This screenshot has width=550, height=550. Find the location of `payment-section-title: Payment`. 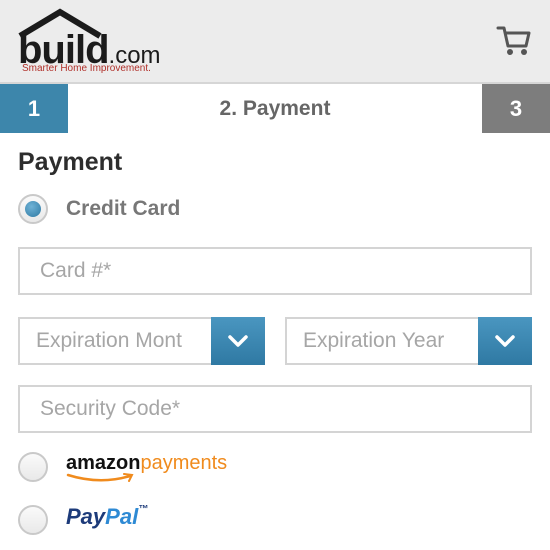

payment-section-title: Payment is located at coordinates (70, 162).